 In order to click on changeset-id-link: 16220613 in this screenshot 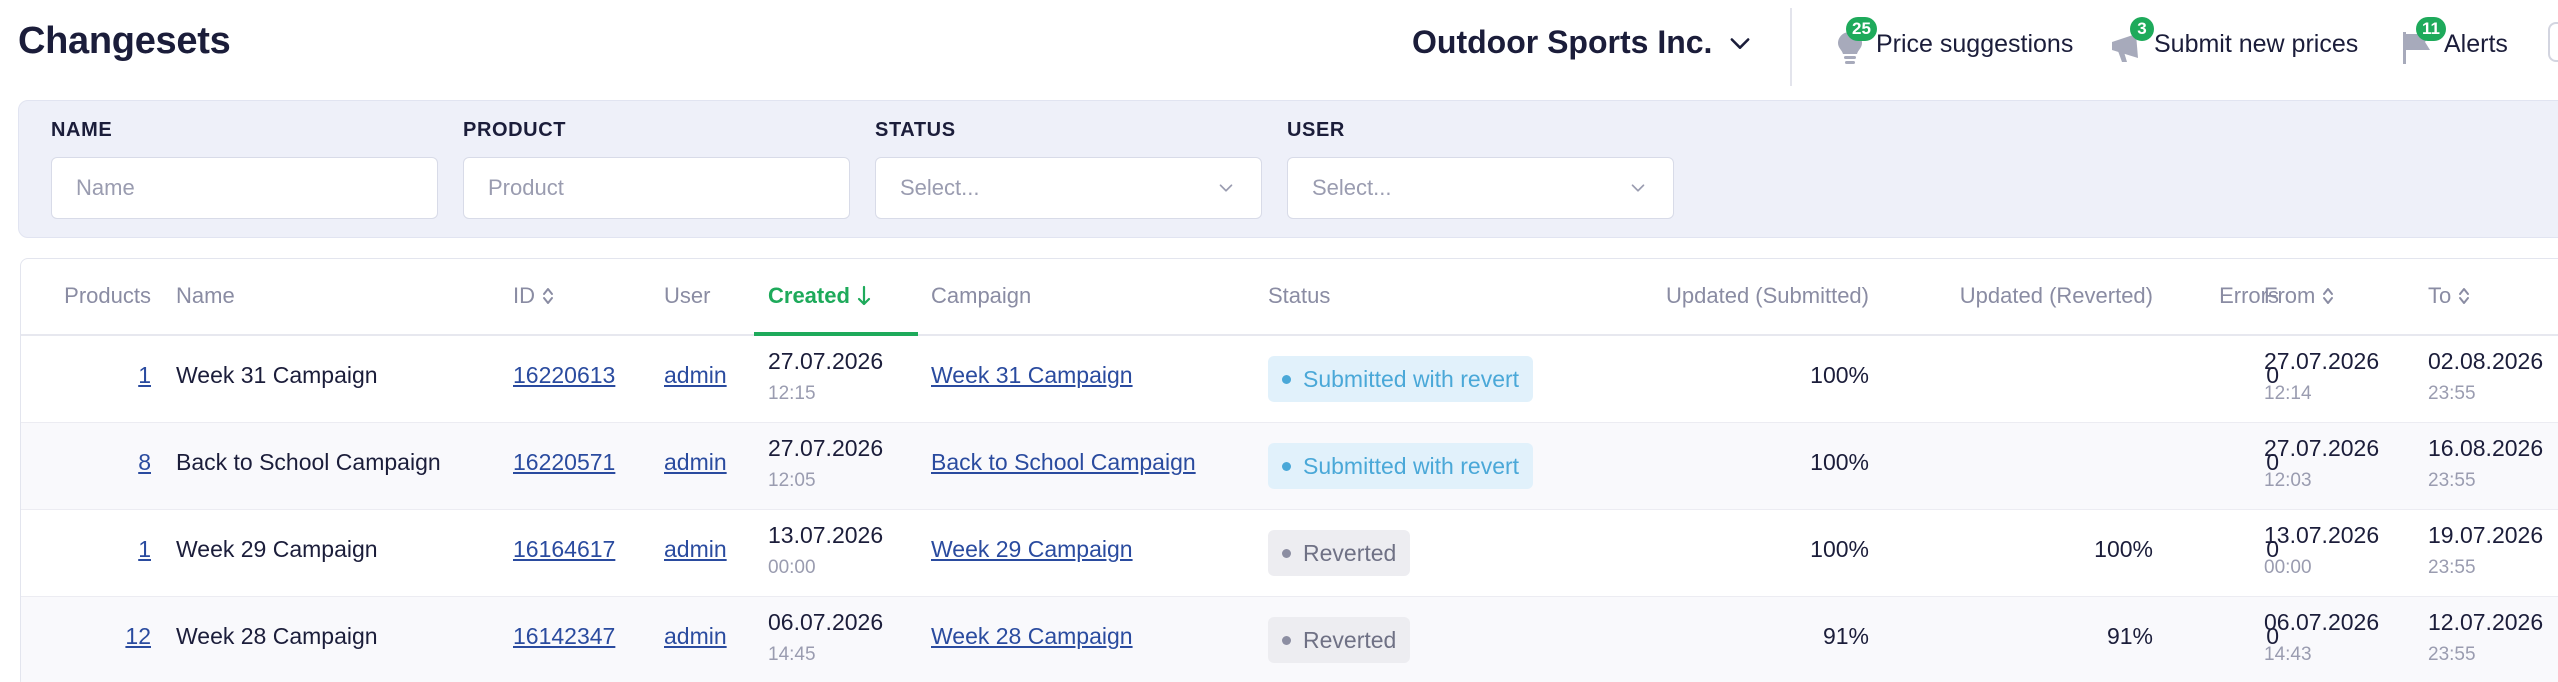, I will do `click(564, 375)`.